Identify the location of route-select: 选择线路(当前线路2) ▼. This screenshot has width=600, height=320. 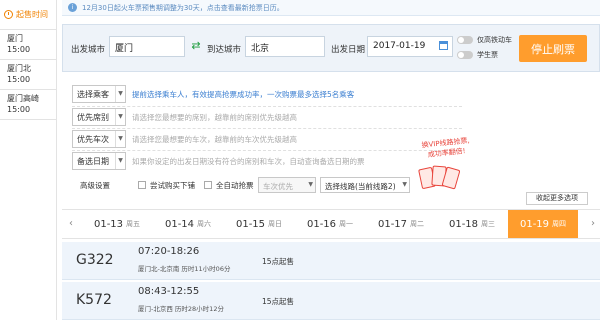
(365, 185).